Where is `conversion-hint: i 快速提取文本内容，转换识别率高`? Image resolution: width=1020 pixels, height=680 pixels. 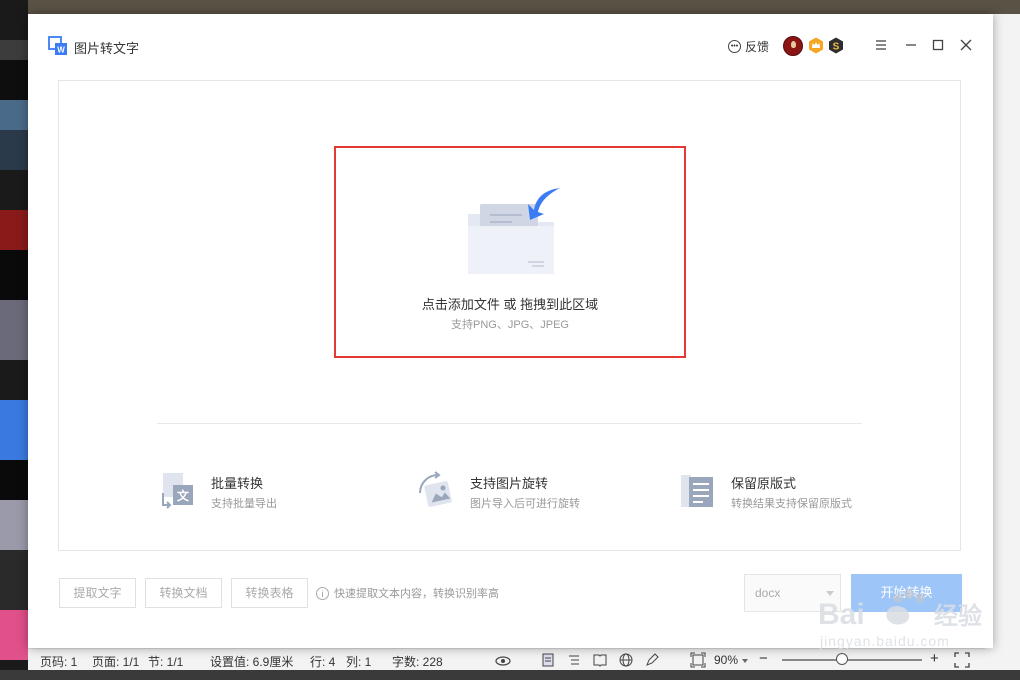
conversion-hint: i 快速提取文本内容，转换识别率高 is located at coordinates (407, 593).